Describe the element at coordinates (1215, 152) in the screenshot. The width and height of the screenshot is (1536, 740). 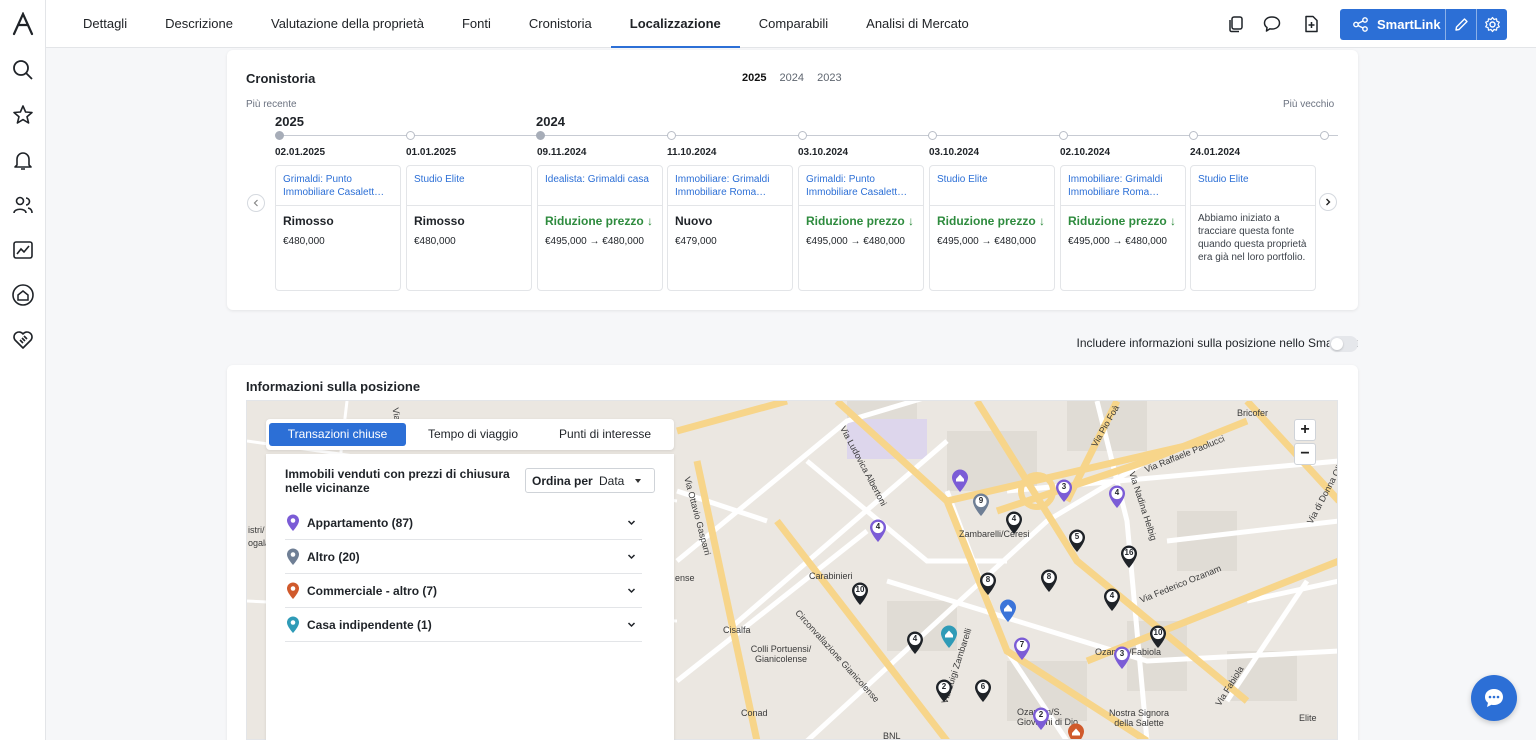
I see `event-date: 24.01.2024` at that location.